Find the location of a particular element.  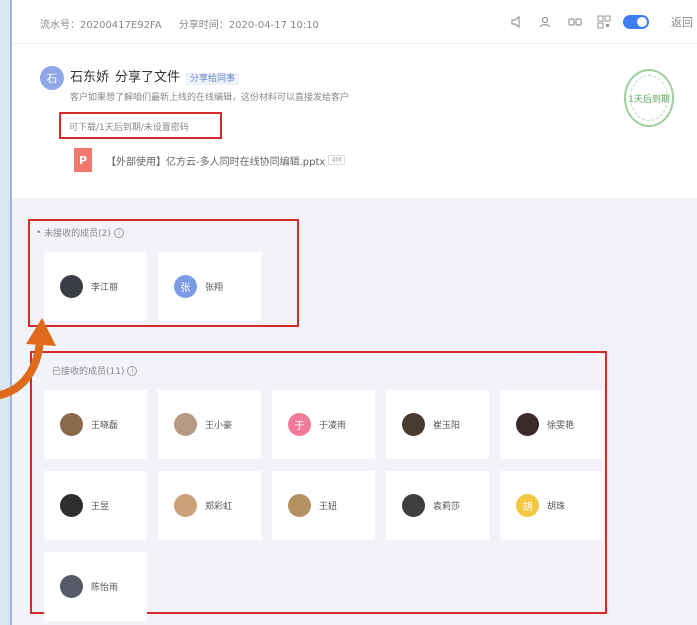

member-tile: 王妞 is located at coordinates (323, 505).